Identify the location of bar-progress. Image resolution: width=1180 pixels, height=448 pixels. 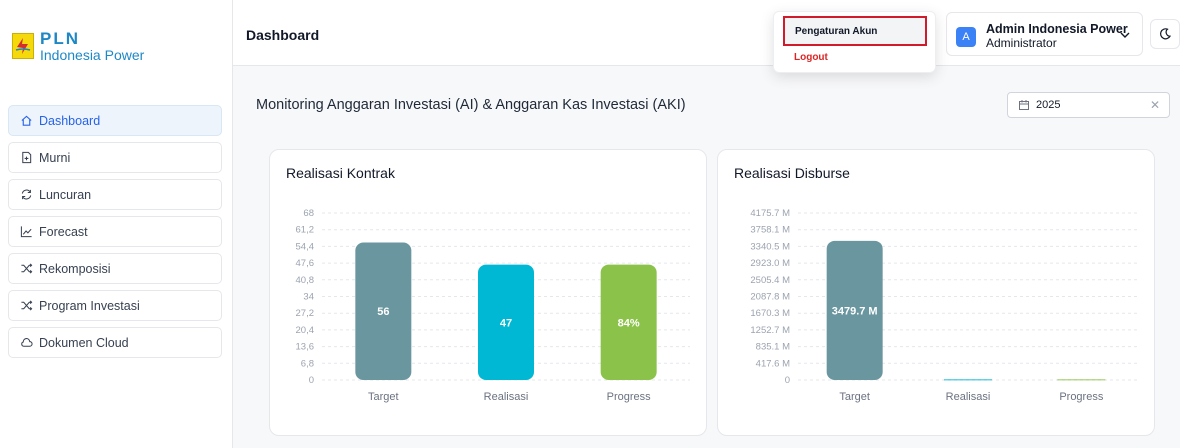
(1081, 380).